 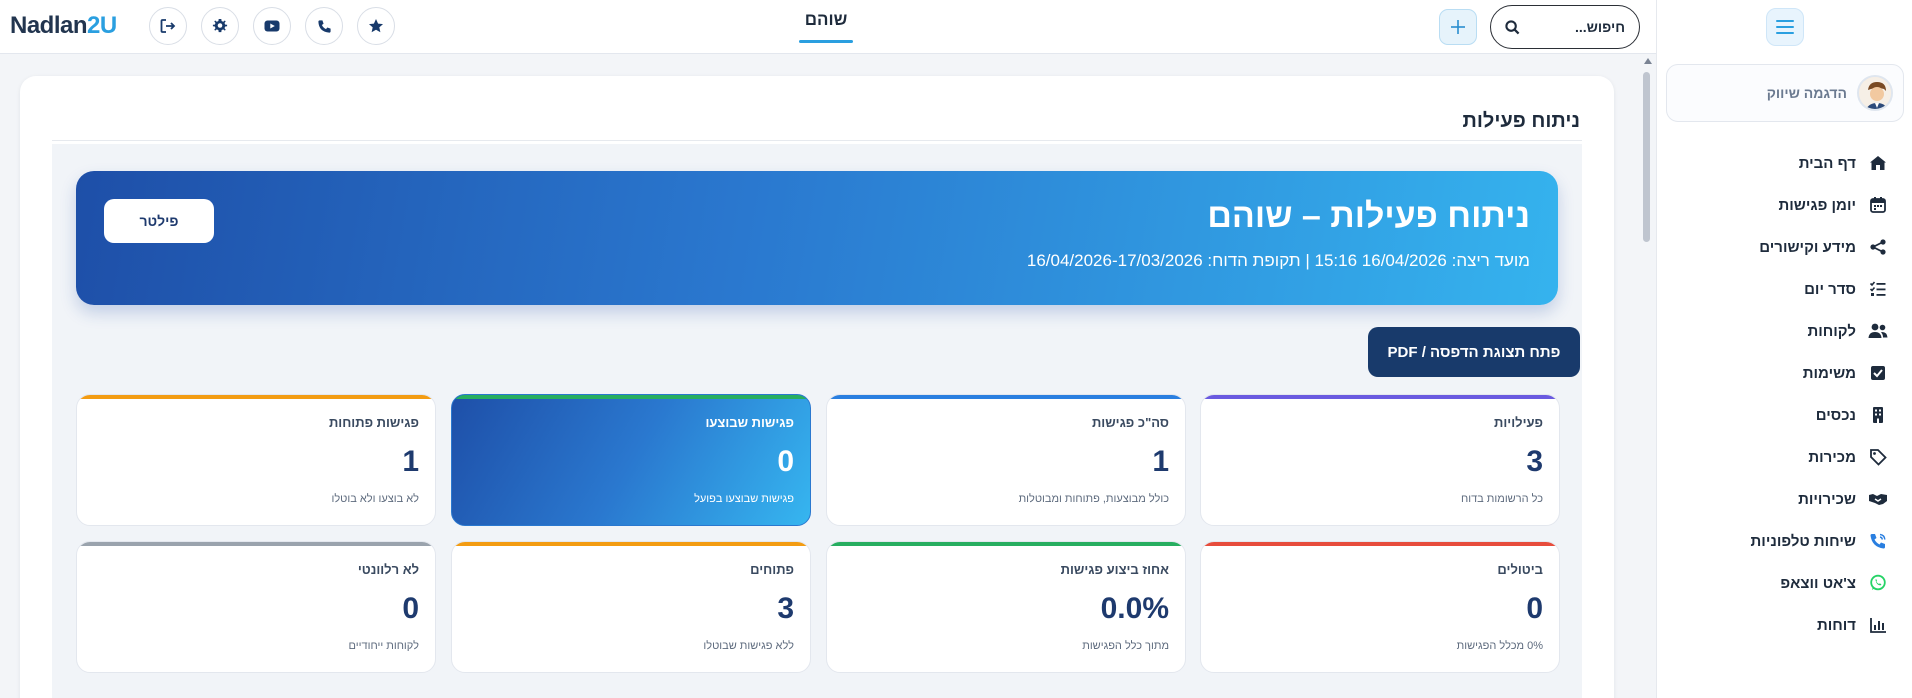 What do you see at coordinates (1646, 157) in the screenshot?
I see `scroll-thumb` at bounding box center [1646, 157].